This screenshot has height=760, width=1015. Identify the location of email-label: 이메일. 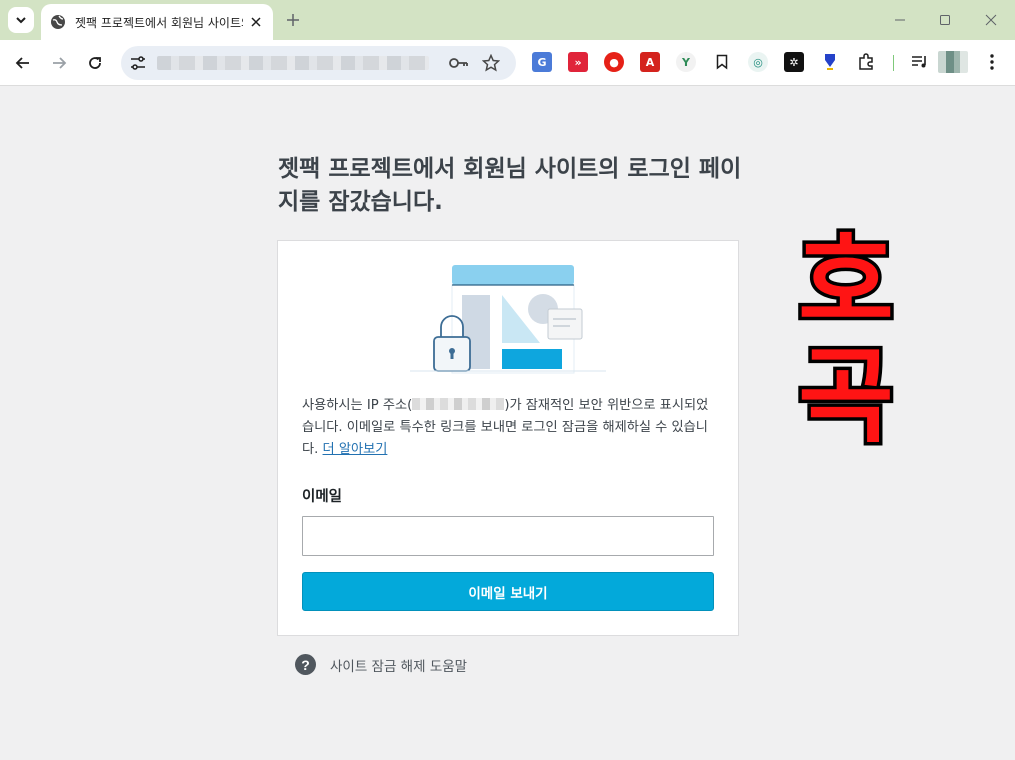
(322, 497).